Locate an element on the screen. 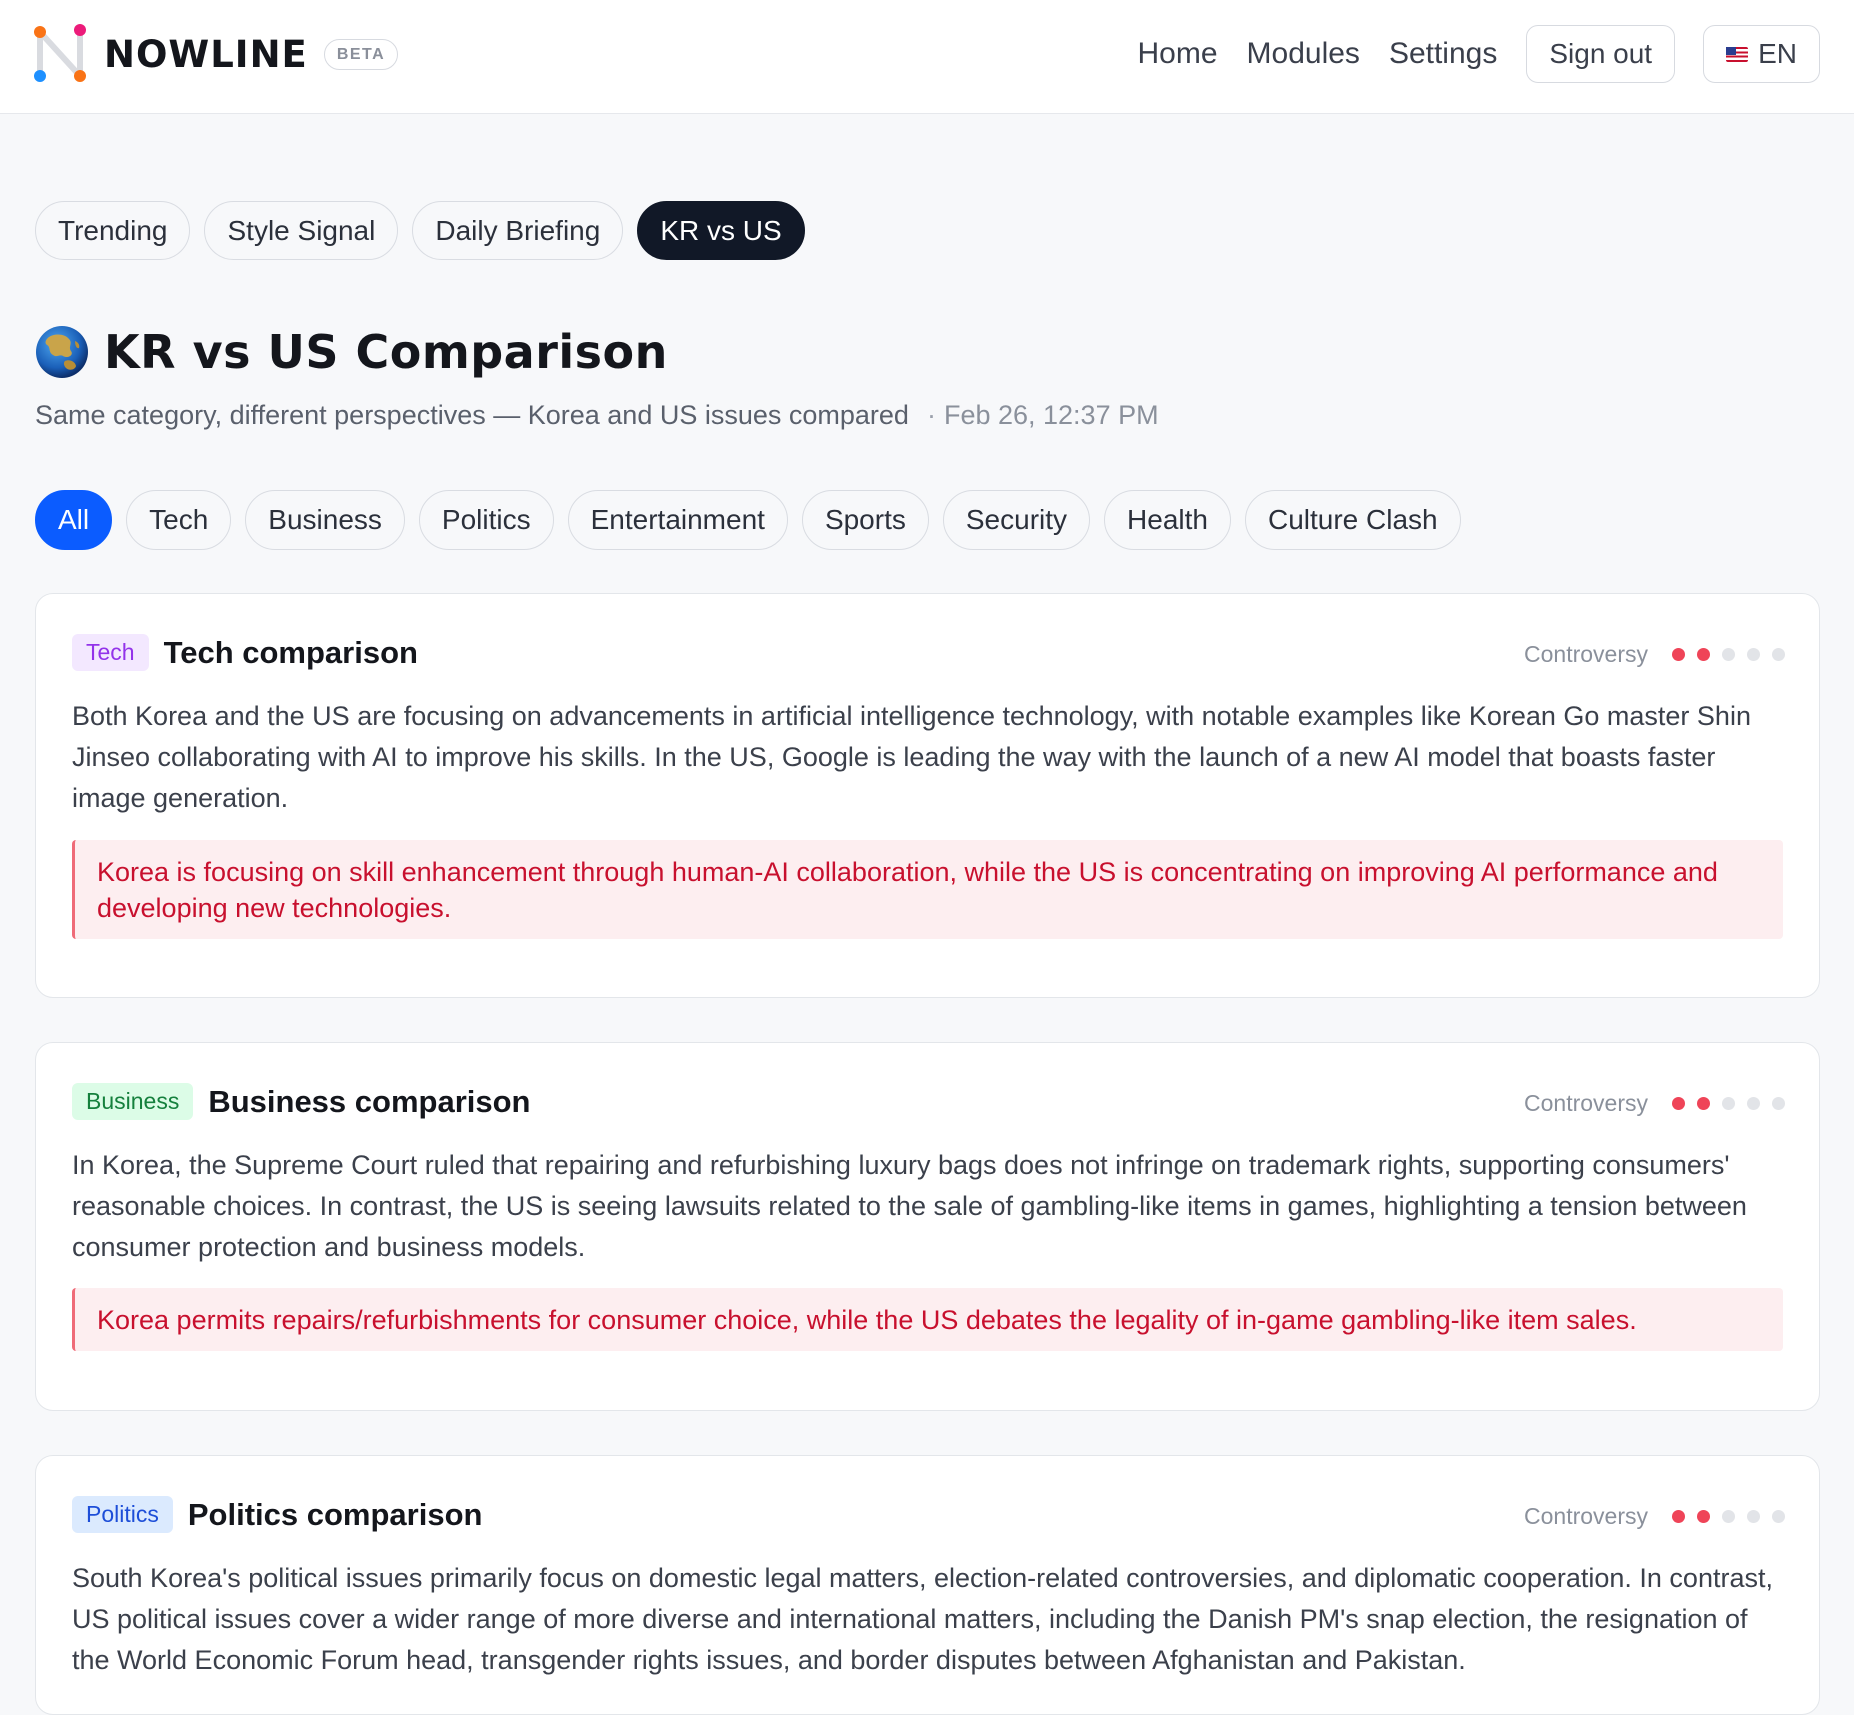 This screenshot has height=1715, width=1854. filter-politics: Politics is located at coordinates (486, 520).